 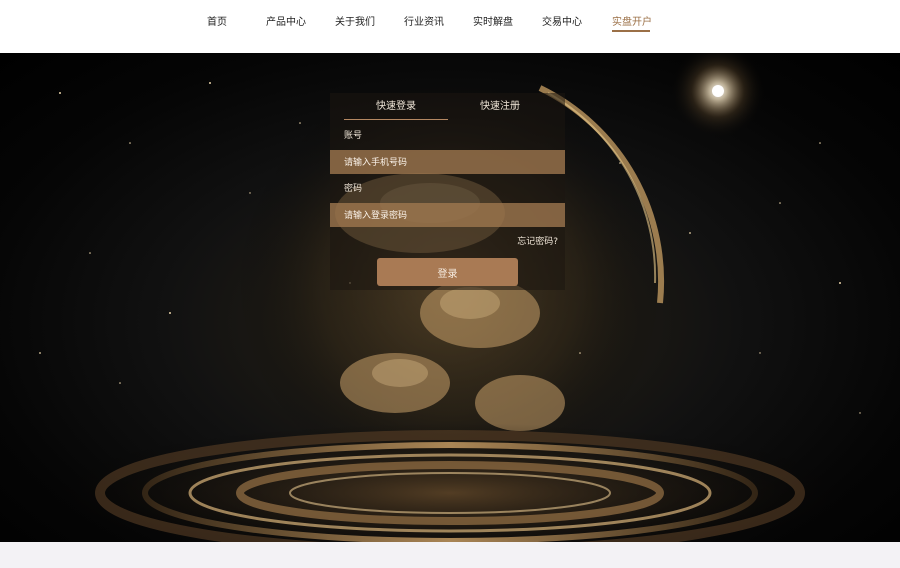 What do you see at coordinates (562, 23) in the screenshot?
I see `nav-item-trading-center: 交易中心` at bounding box center [562, 23].